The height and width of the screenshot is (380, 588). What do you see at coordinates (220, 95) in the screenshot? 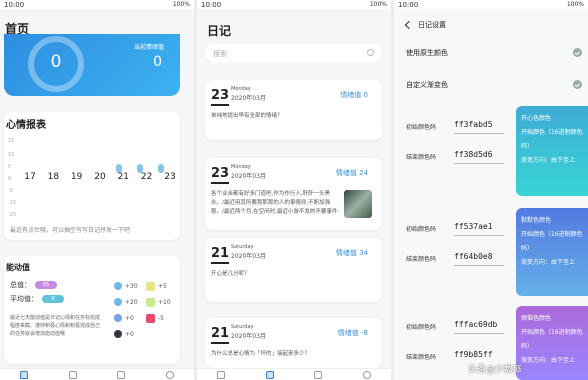
I see `entry-day: 23` at bounding box center [220, 95].